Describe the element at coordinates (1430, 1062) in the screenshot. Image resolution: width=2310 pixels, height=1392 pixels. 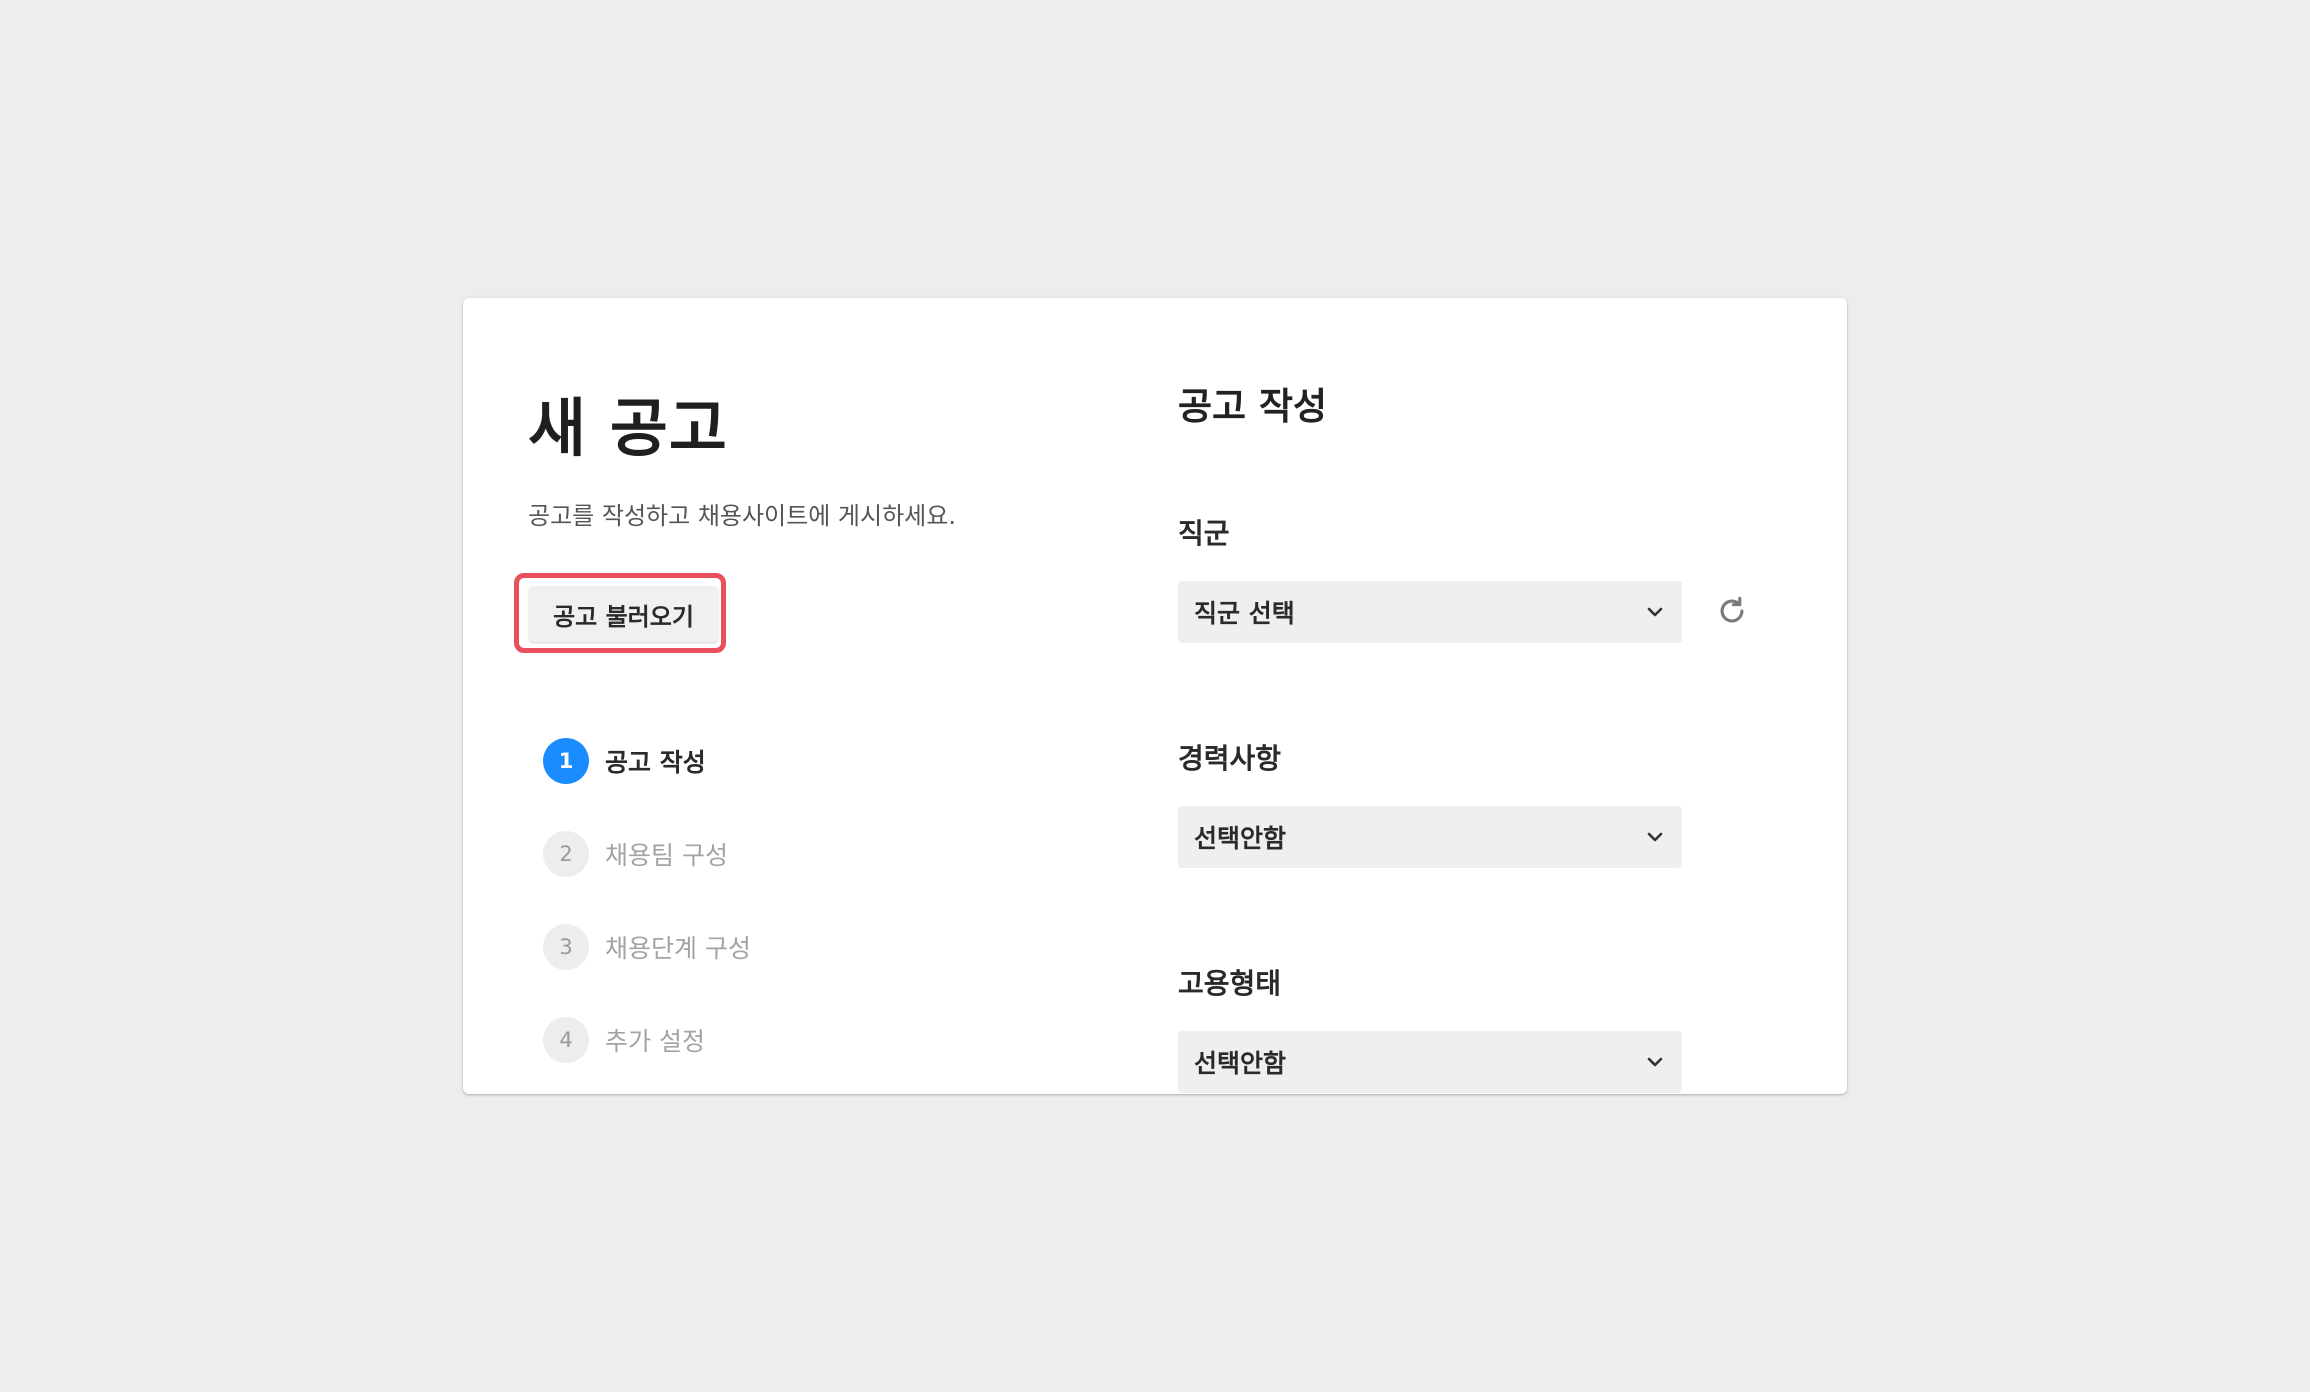
I see `employment-type-select: 선택안함` at that location.